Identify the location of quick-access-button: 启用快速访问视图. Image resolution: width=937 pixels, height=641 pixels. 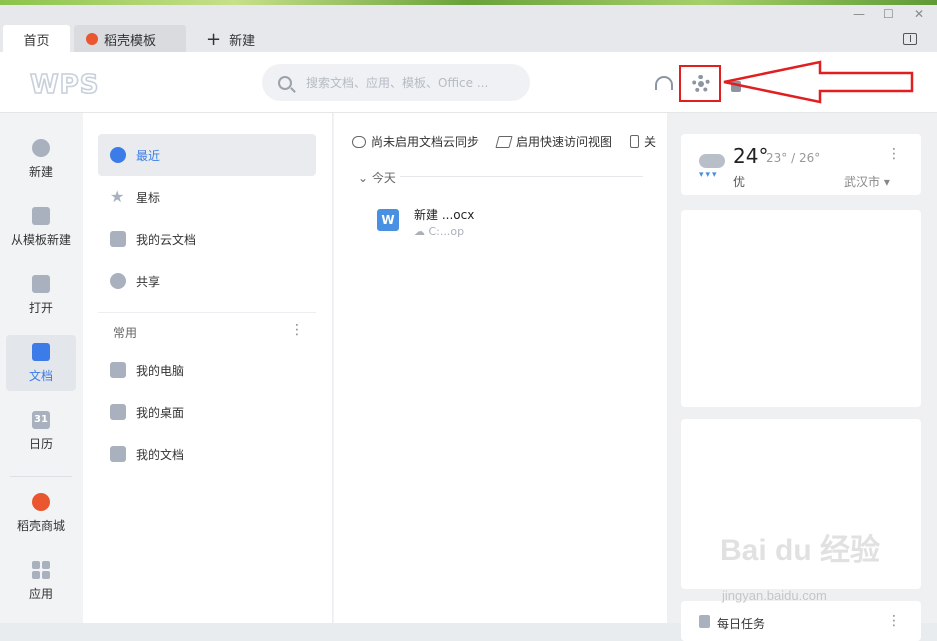
(554, 141).